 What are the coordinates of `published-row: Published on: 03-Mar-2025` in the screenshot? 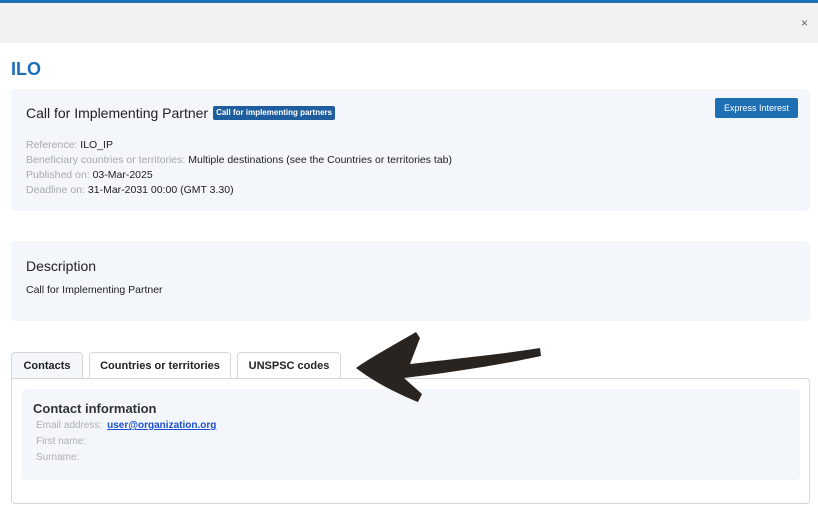 It's located at (89, 175).